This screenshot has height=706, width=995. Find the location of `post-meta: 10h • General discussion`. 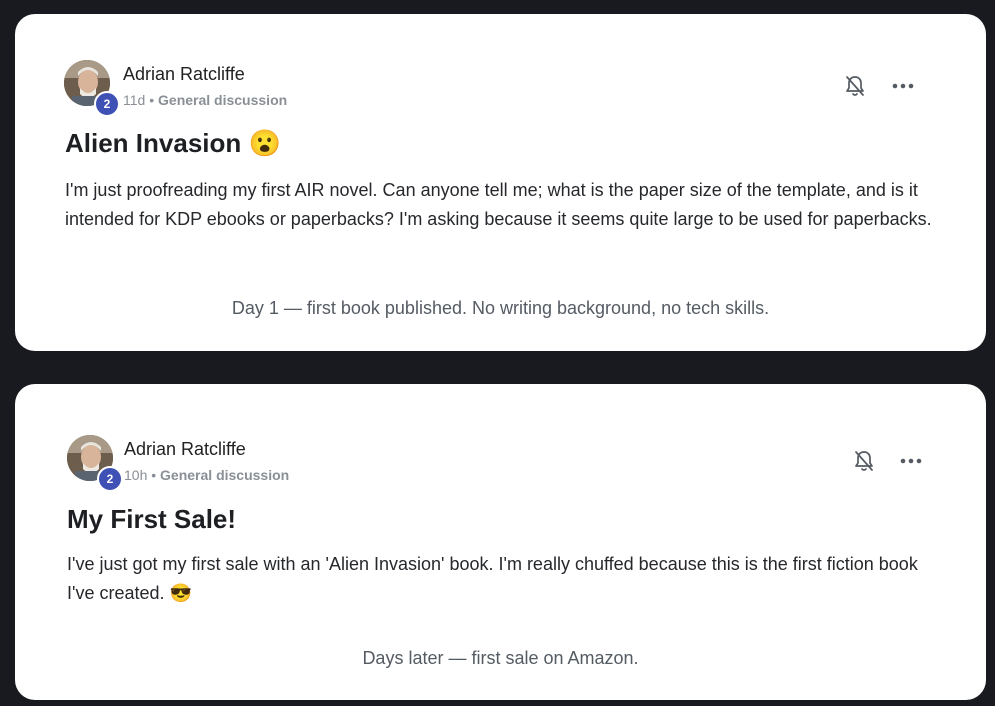

post-meta: 10h • General discussion is located at coordinates (206, 475).